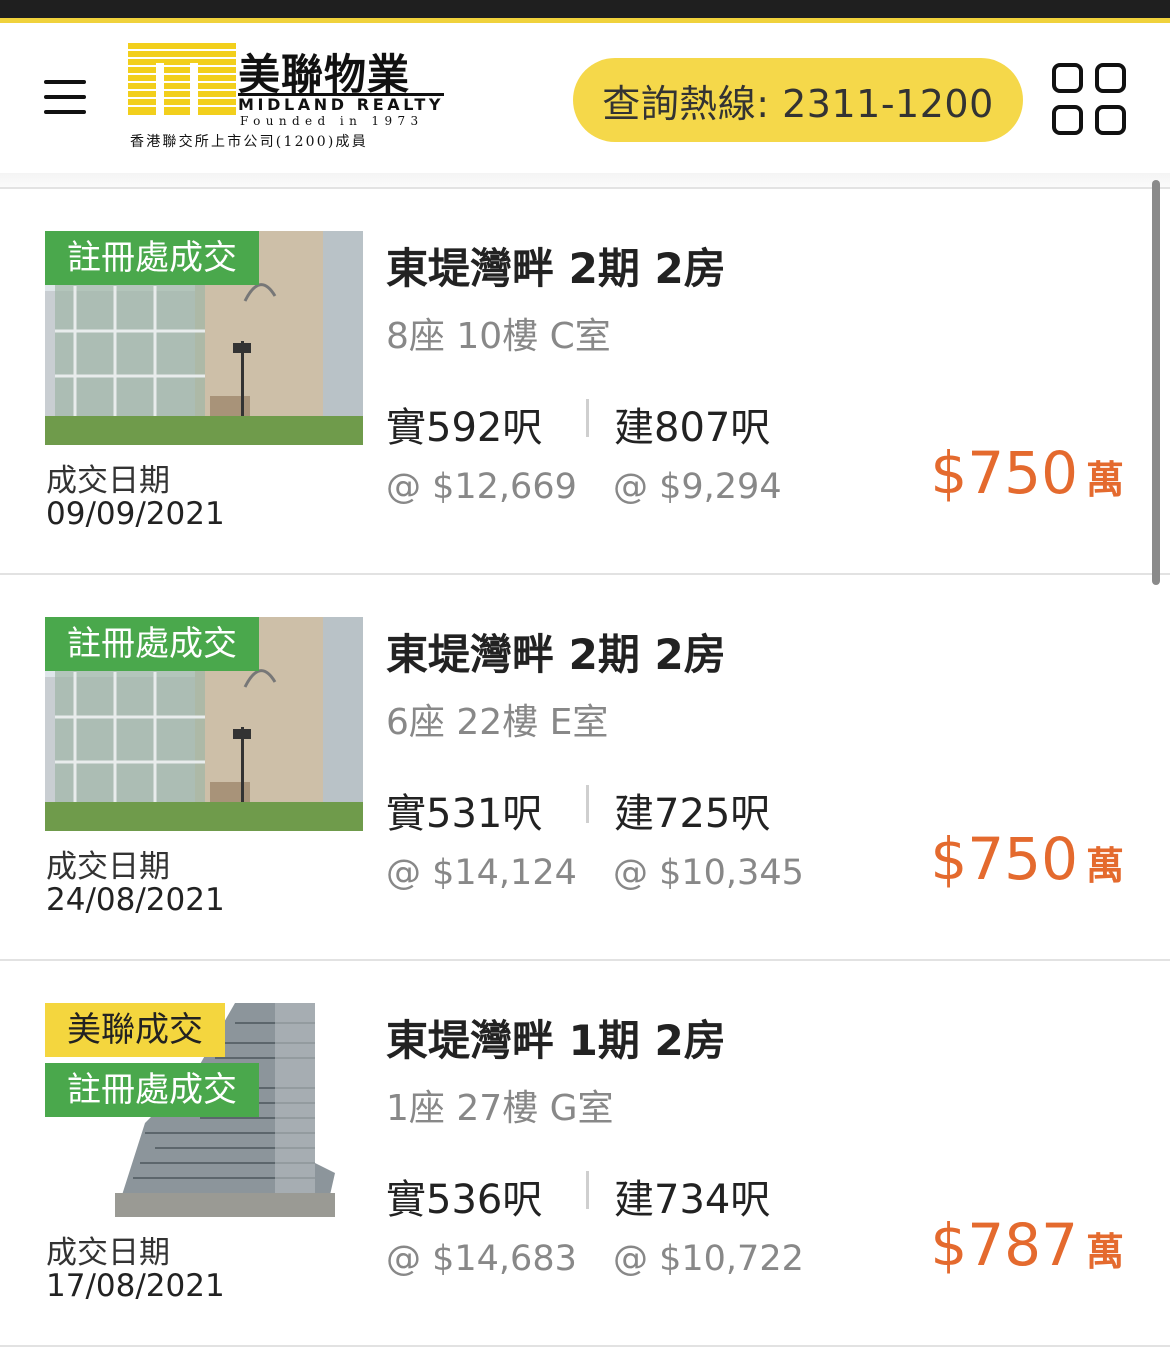  Describe the element at coordinates (481, 1259) in the screenshot. I see `net-price-per-sqft: @ $14,683` at that location.